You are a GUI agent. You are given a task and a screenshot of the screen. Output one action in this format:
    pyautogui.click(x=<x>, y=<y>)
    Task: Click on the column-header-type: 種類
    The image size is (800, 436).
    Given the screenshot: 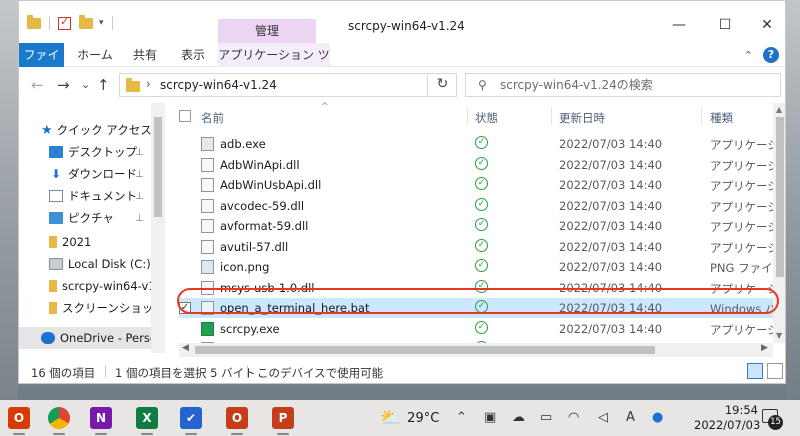 What is the action you would take?
    pyautogui.click(x=721, y=118)
    